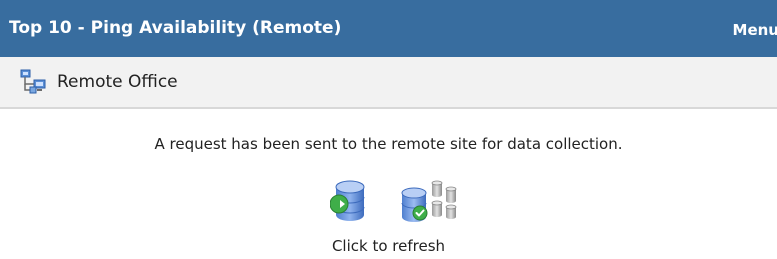  I want to click on refresh-area: Click to refresh, so click(388, 246).